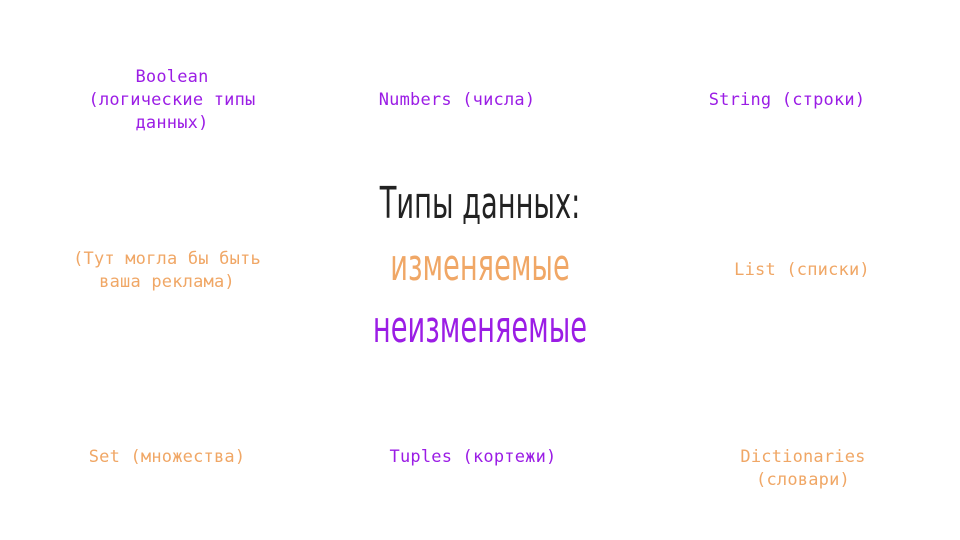 The width and height of the screenshot is (960, 540). What do you see at coordinates (167, 457) in the screenshot?
I see `set-label: Set (множества)` at bounding box center [167, 457].